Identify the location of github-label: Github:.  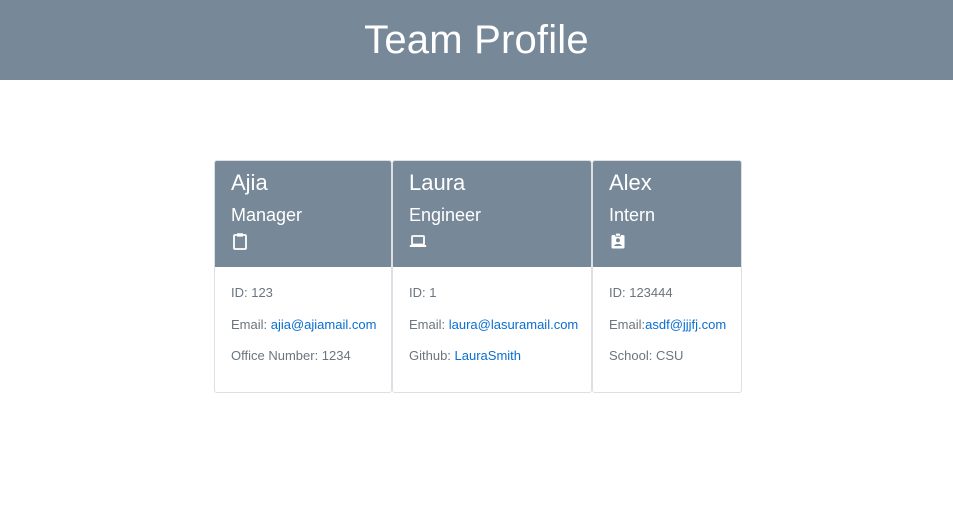
(432, 355).